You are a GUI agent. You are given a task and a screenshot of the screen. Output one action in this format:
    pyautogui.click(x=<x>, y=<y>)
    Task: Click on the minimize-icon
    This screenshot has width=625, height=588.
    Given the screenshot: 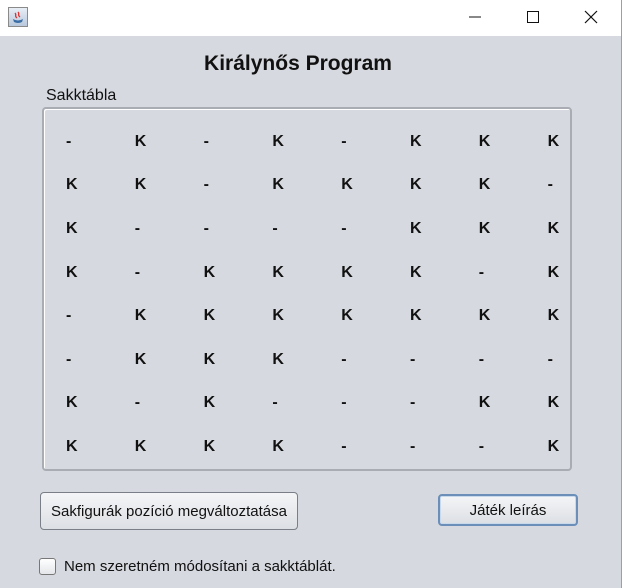 What is the action you would take?
    pyautogui.click(x=475, y=17)
    